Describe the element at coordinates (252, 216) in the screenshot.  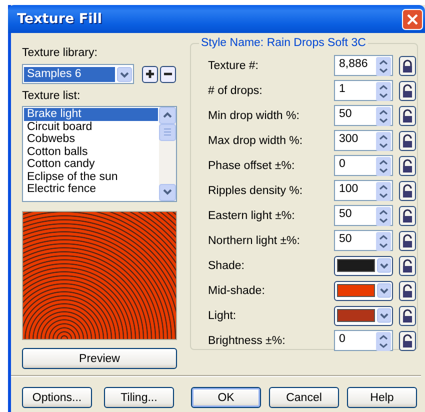
I see `field-label: Eastern light ±%:` at that location.